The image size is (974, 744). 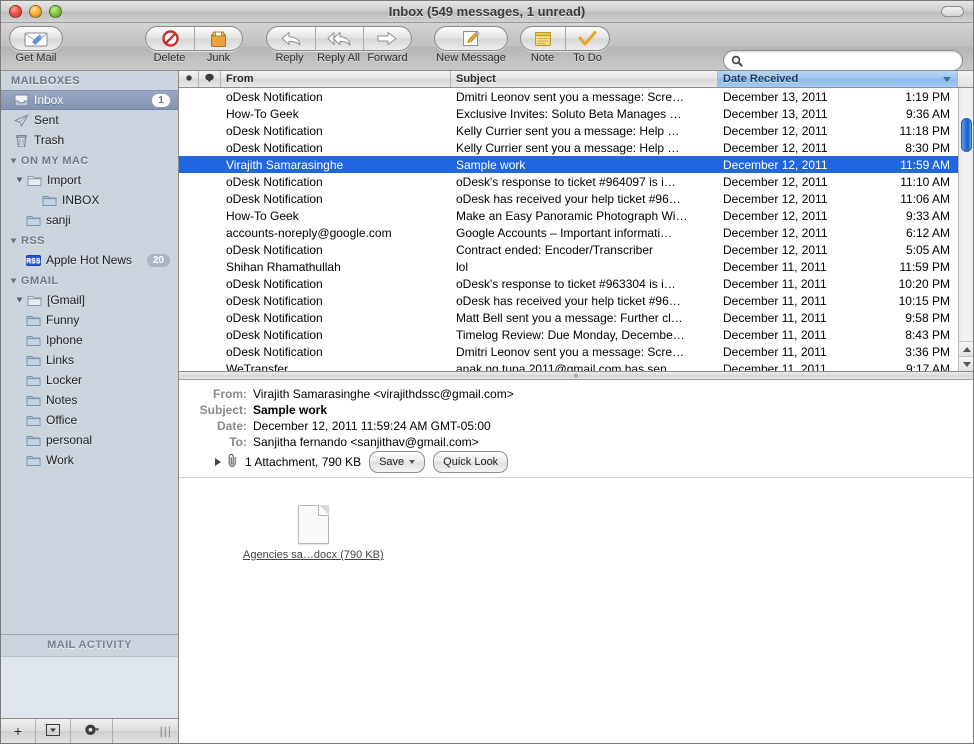 I want to click on sidebar-item-office: Office, so click(x=89, y=420).